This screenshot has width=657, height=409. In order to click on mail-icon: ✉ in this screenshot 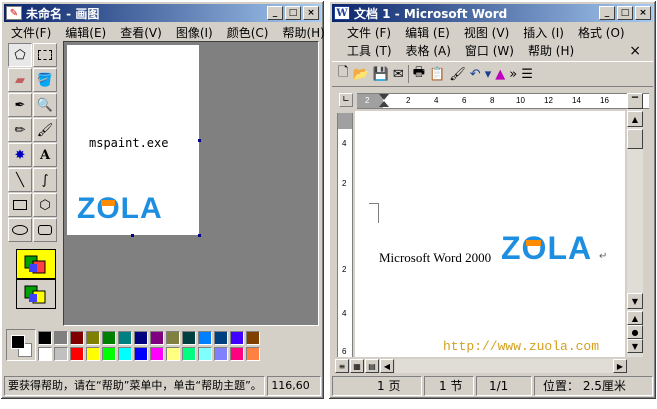, I will do `click(398, 74)`.